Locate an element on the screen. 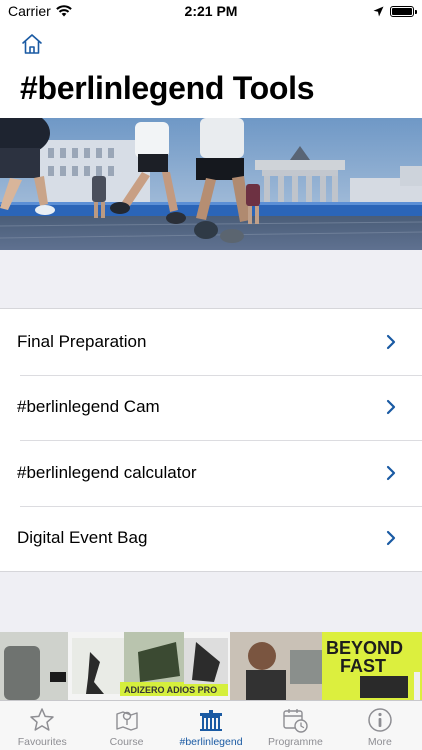  tab-course: Course is located at coordinates (126, 725).